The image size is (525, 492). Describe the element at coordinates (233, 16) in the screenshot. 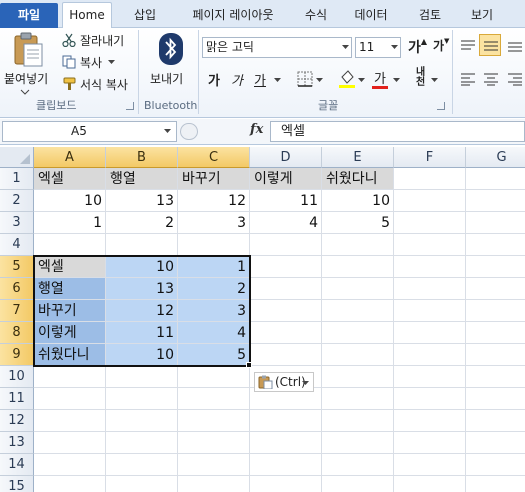

I see `tab-page-layout: 페이지 레이아웃` at that location.